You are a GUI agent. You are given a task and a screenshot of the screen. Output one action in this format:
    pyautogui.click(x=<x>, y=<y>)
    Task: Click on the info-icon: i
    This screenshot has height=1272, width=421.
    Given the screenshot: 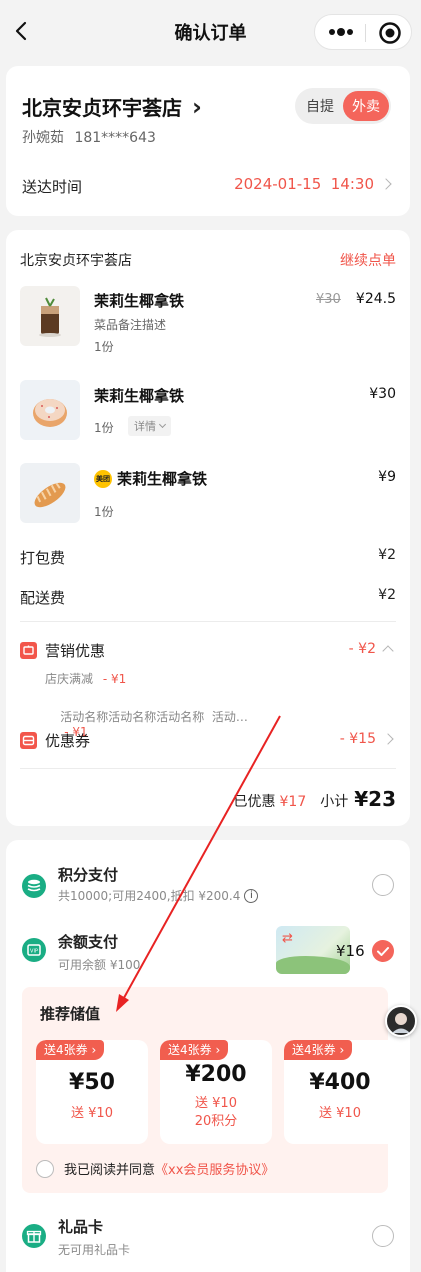 What is the action you would take?
    pyautogui.click(x=251, y=895)
    